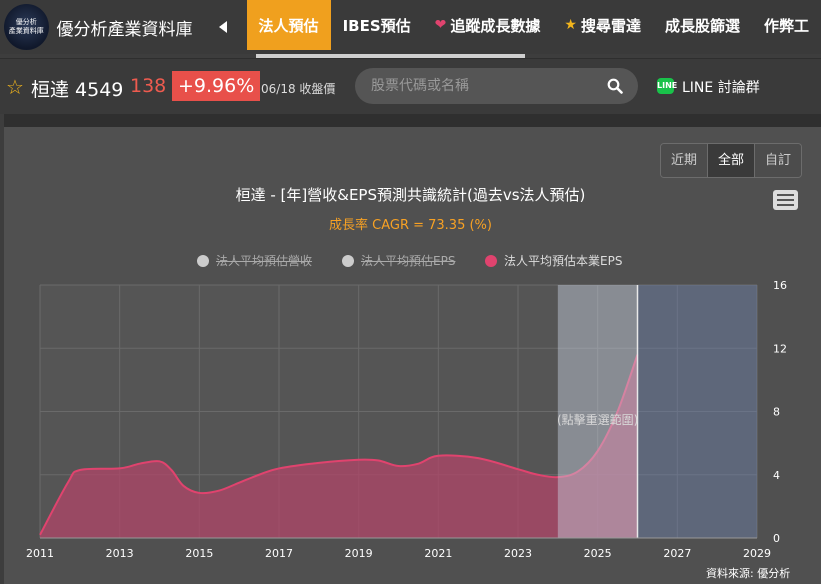  I want to click on x-tick-label: 2023, so click(518, 553).